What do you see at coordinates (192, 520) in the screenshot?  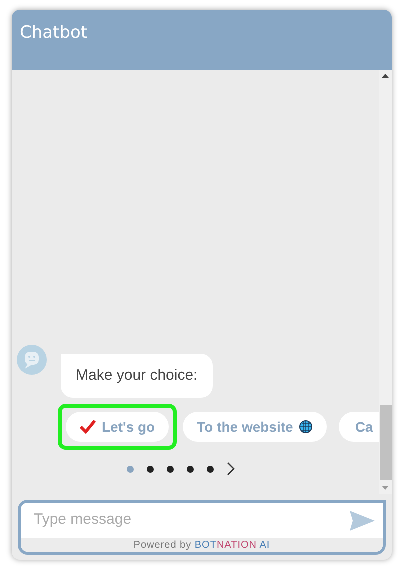 I see `message-input: Type message` at bounding box center [192, 520].